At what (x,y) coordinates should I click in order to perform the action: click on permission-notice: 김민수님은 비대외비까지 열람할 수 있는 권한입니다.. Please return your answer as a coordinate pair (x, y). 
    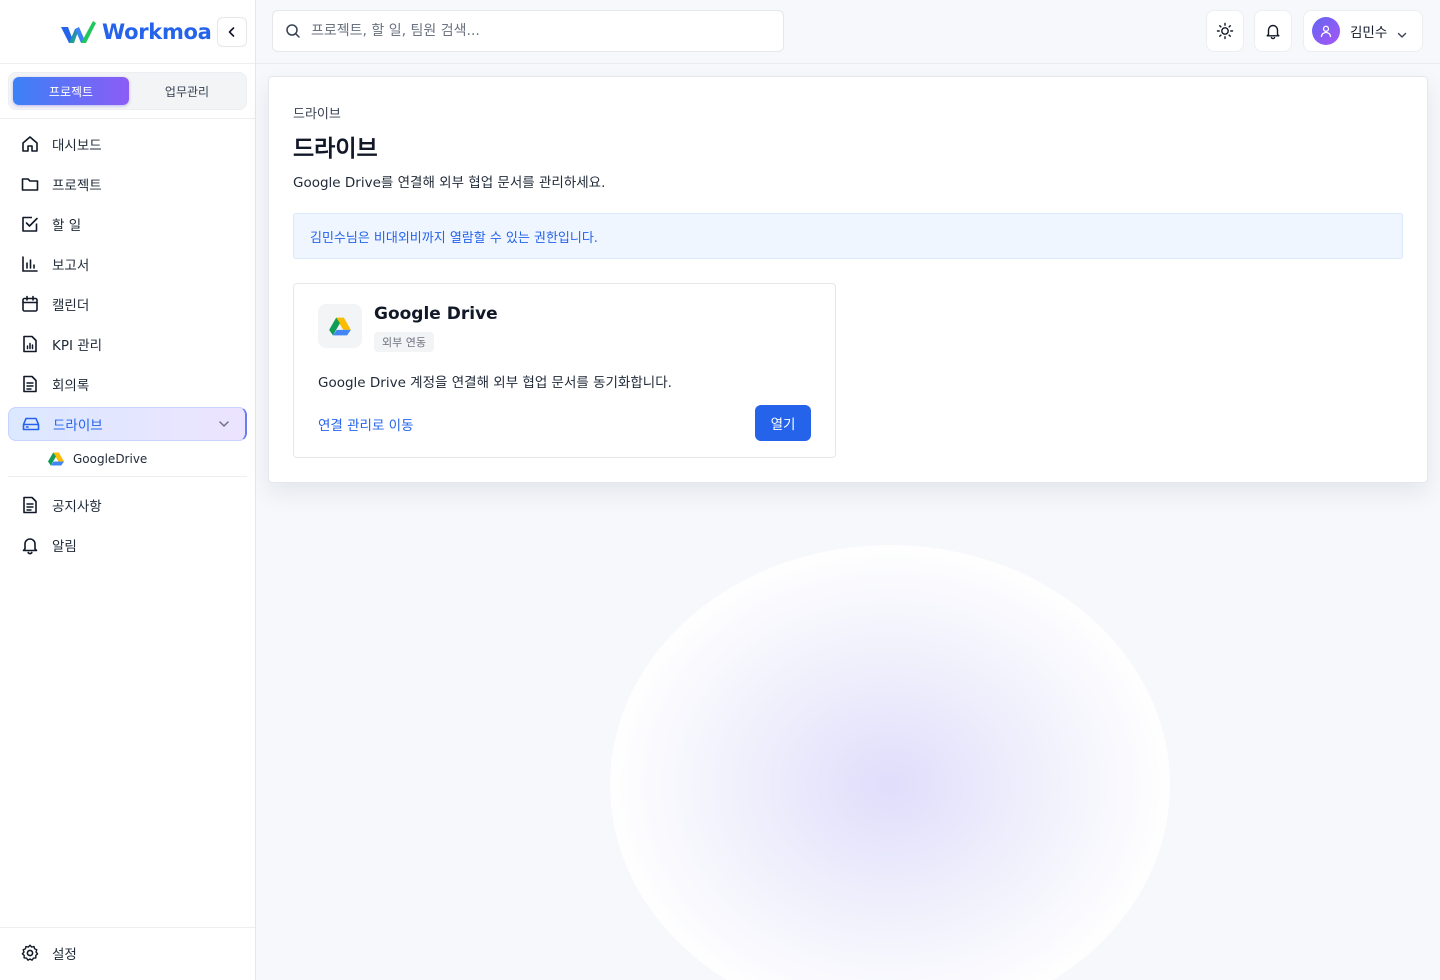
    Looking at the image, I should click on (848, 236).